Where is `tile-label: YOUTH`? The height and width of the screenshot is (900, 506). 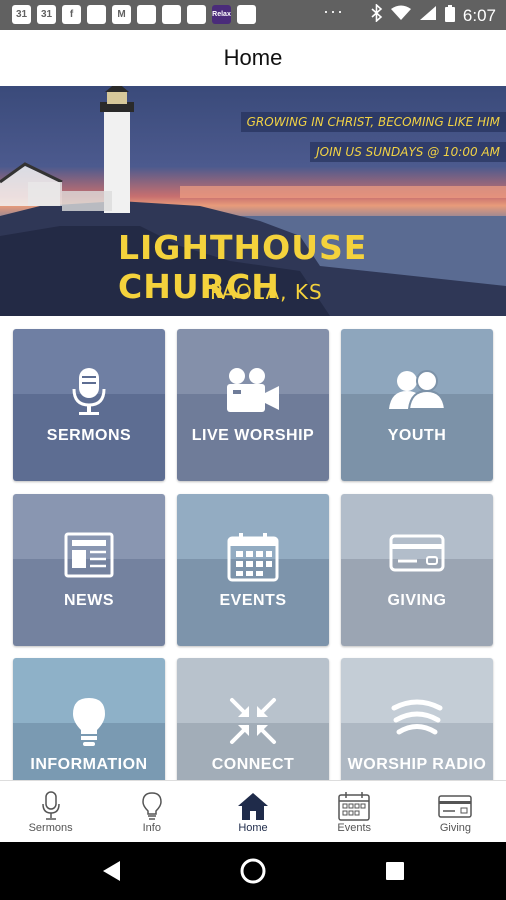
tile-label: YOUTH is located at coordinates (417, 435).